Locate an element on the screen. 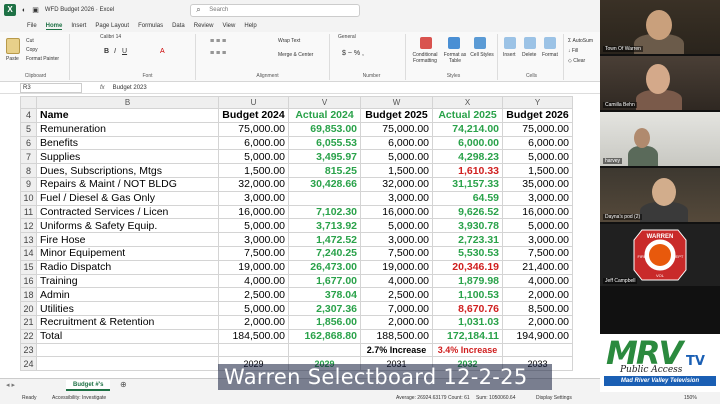 Image resolution: width=720 pixels, height=404 pixels. cell-actual-2024: 30,428.66 is located at coordinates (324, 184).